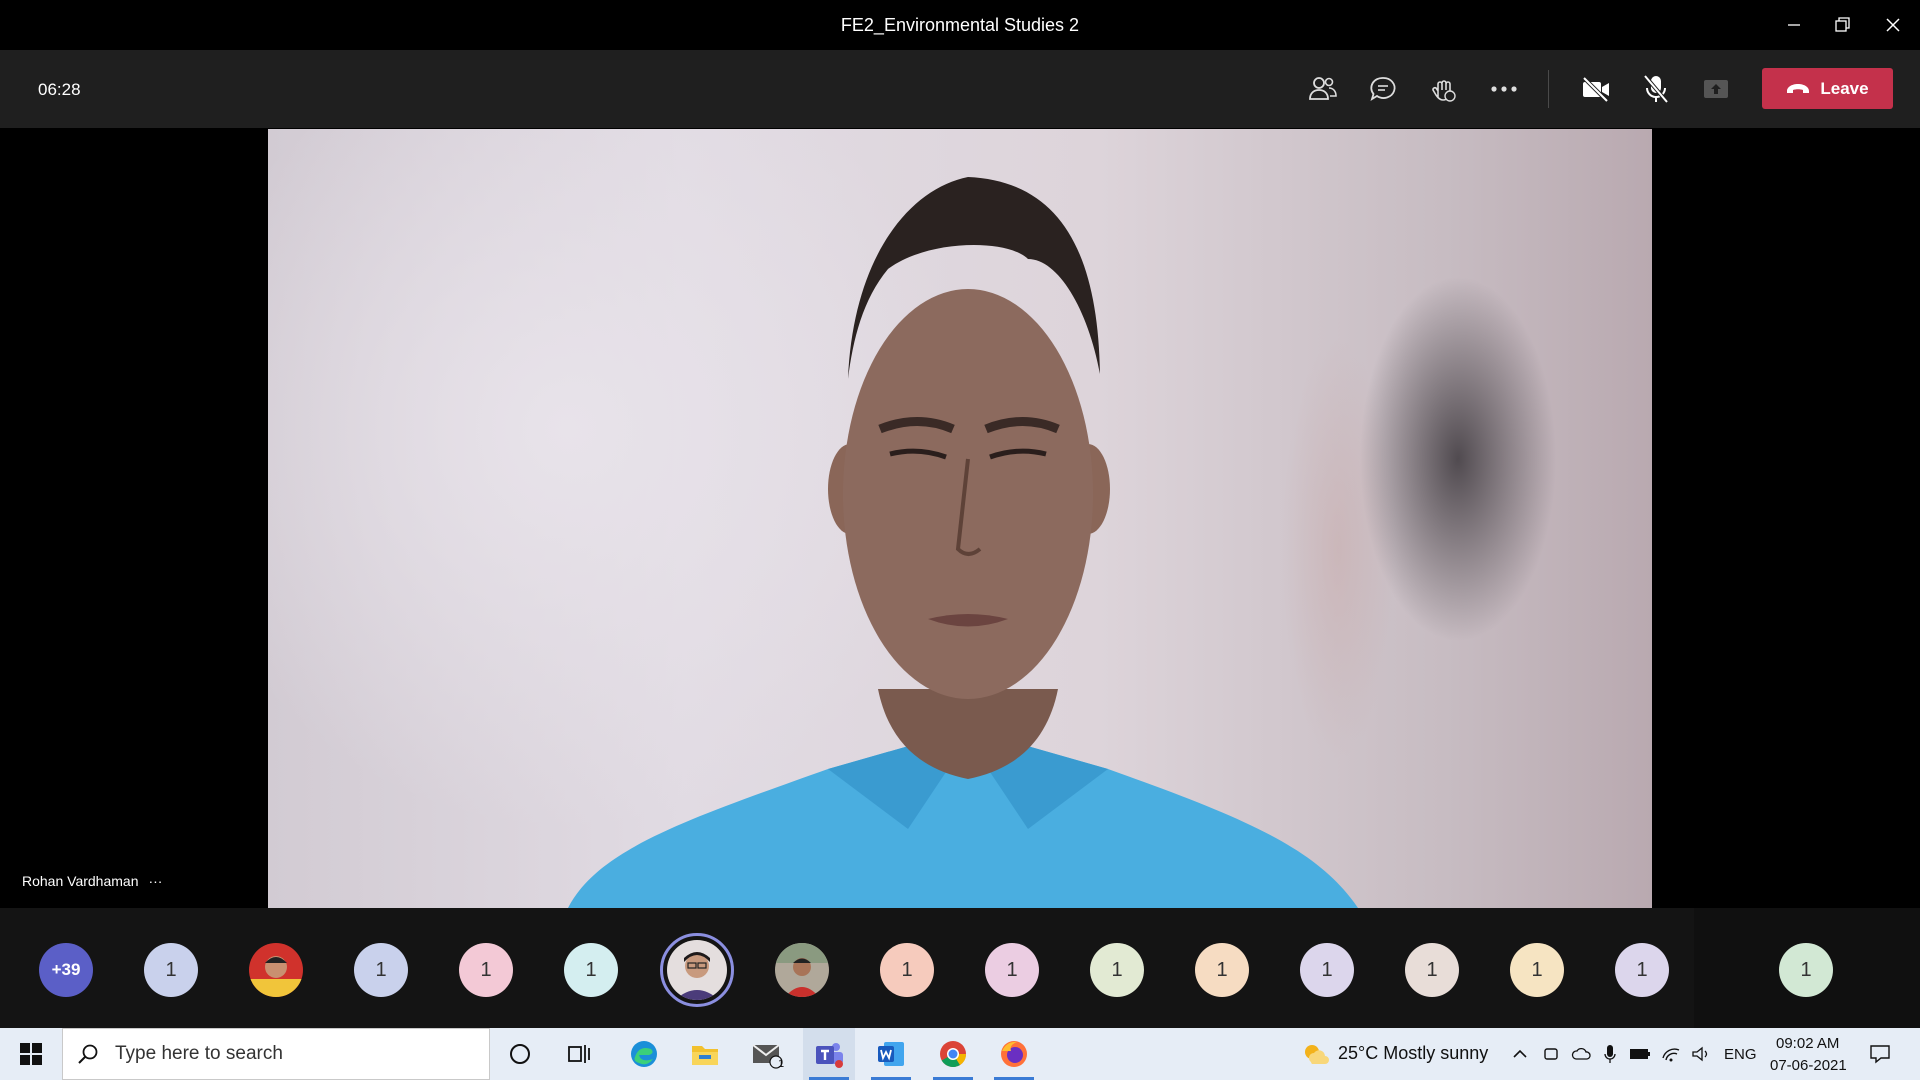 The width and height of the screenshot is (1920, 1080). I want to click on taskbar-app-edge, so click(644, 1054).